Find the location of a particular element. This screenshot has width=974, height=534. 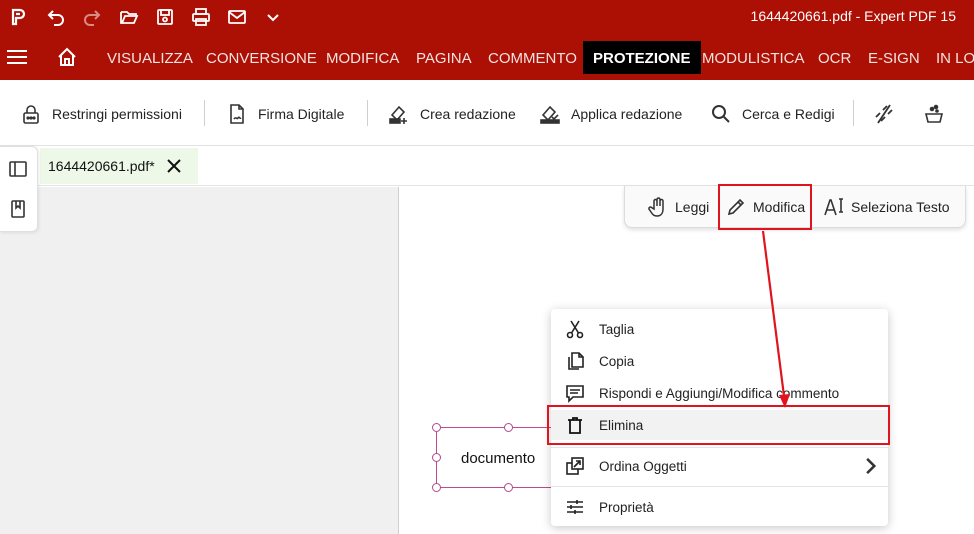

restrict-permissions-button: Restringi permissioni is located at coordinates (101, 114).